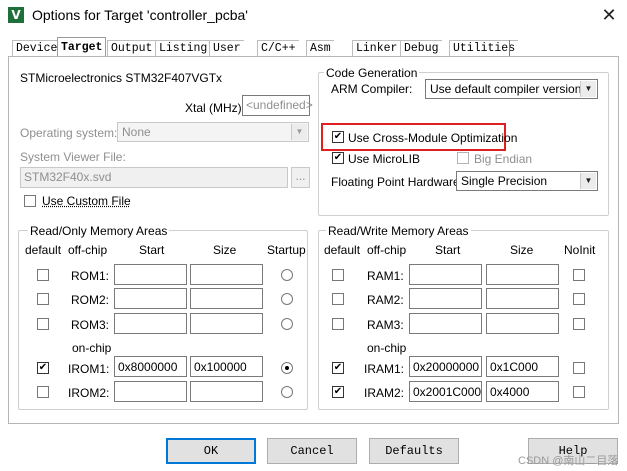 This screenshot has height=471, width=627. I want to click on big-endian-checkbox, so click(463, 158).